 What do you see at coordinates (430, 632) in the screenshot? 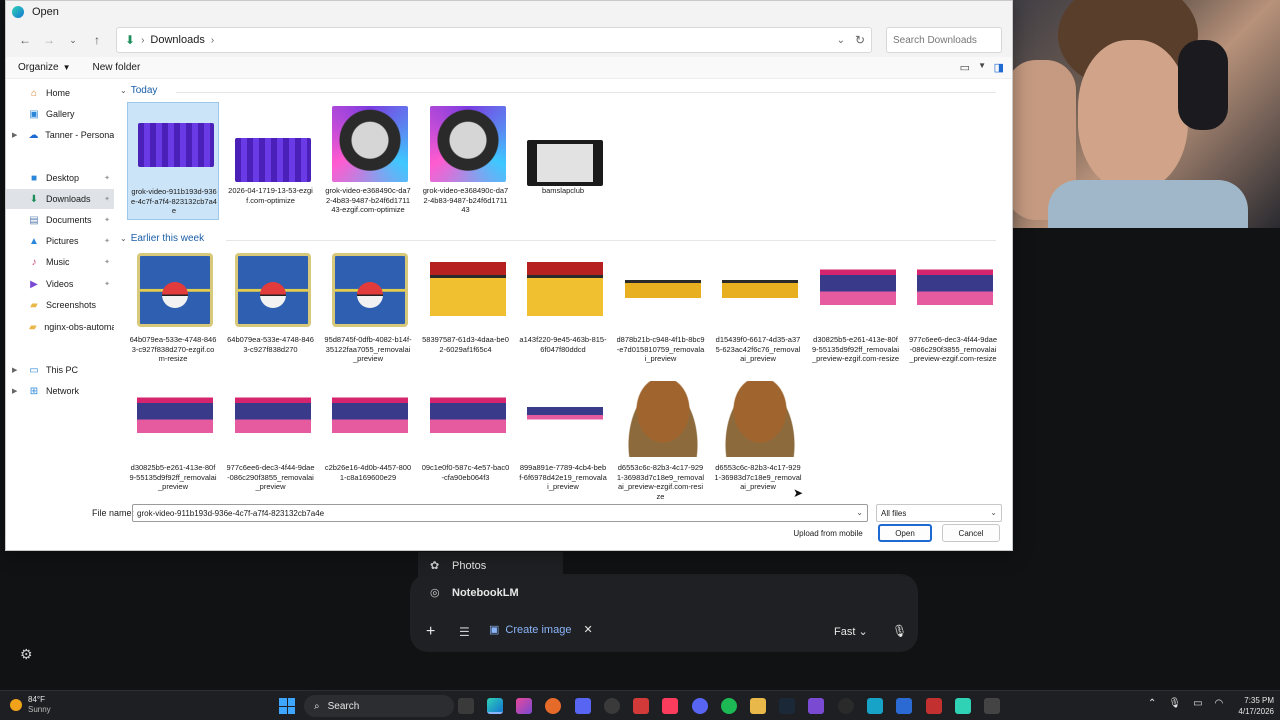
I see `add-icon: +` at bounding box center [430, 632].